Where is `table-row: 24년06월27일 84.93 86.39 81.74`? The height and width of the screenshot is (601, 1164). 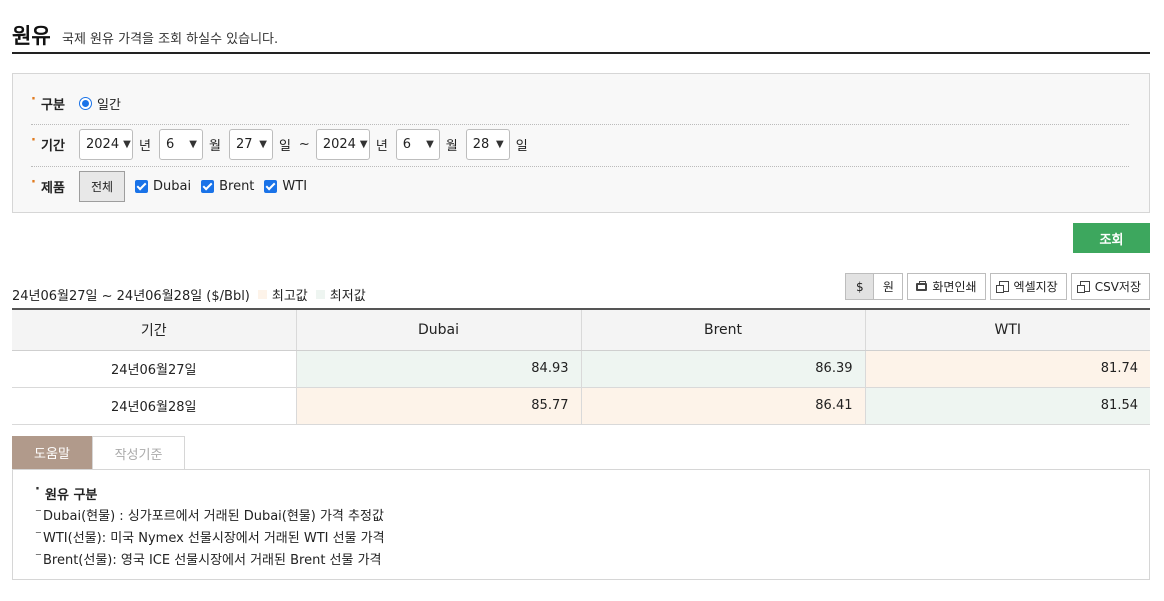 table-row: 24년06월27일 84.93 86.39 81.74 is located at coordinates (581, 369).